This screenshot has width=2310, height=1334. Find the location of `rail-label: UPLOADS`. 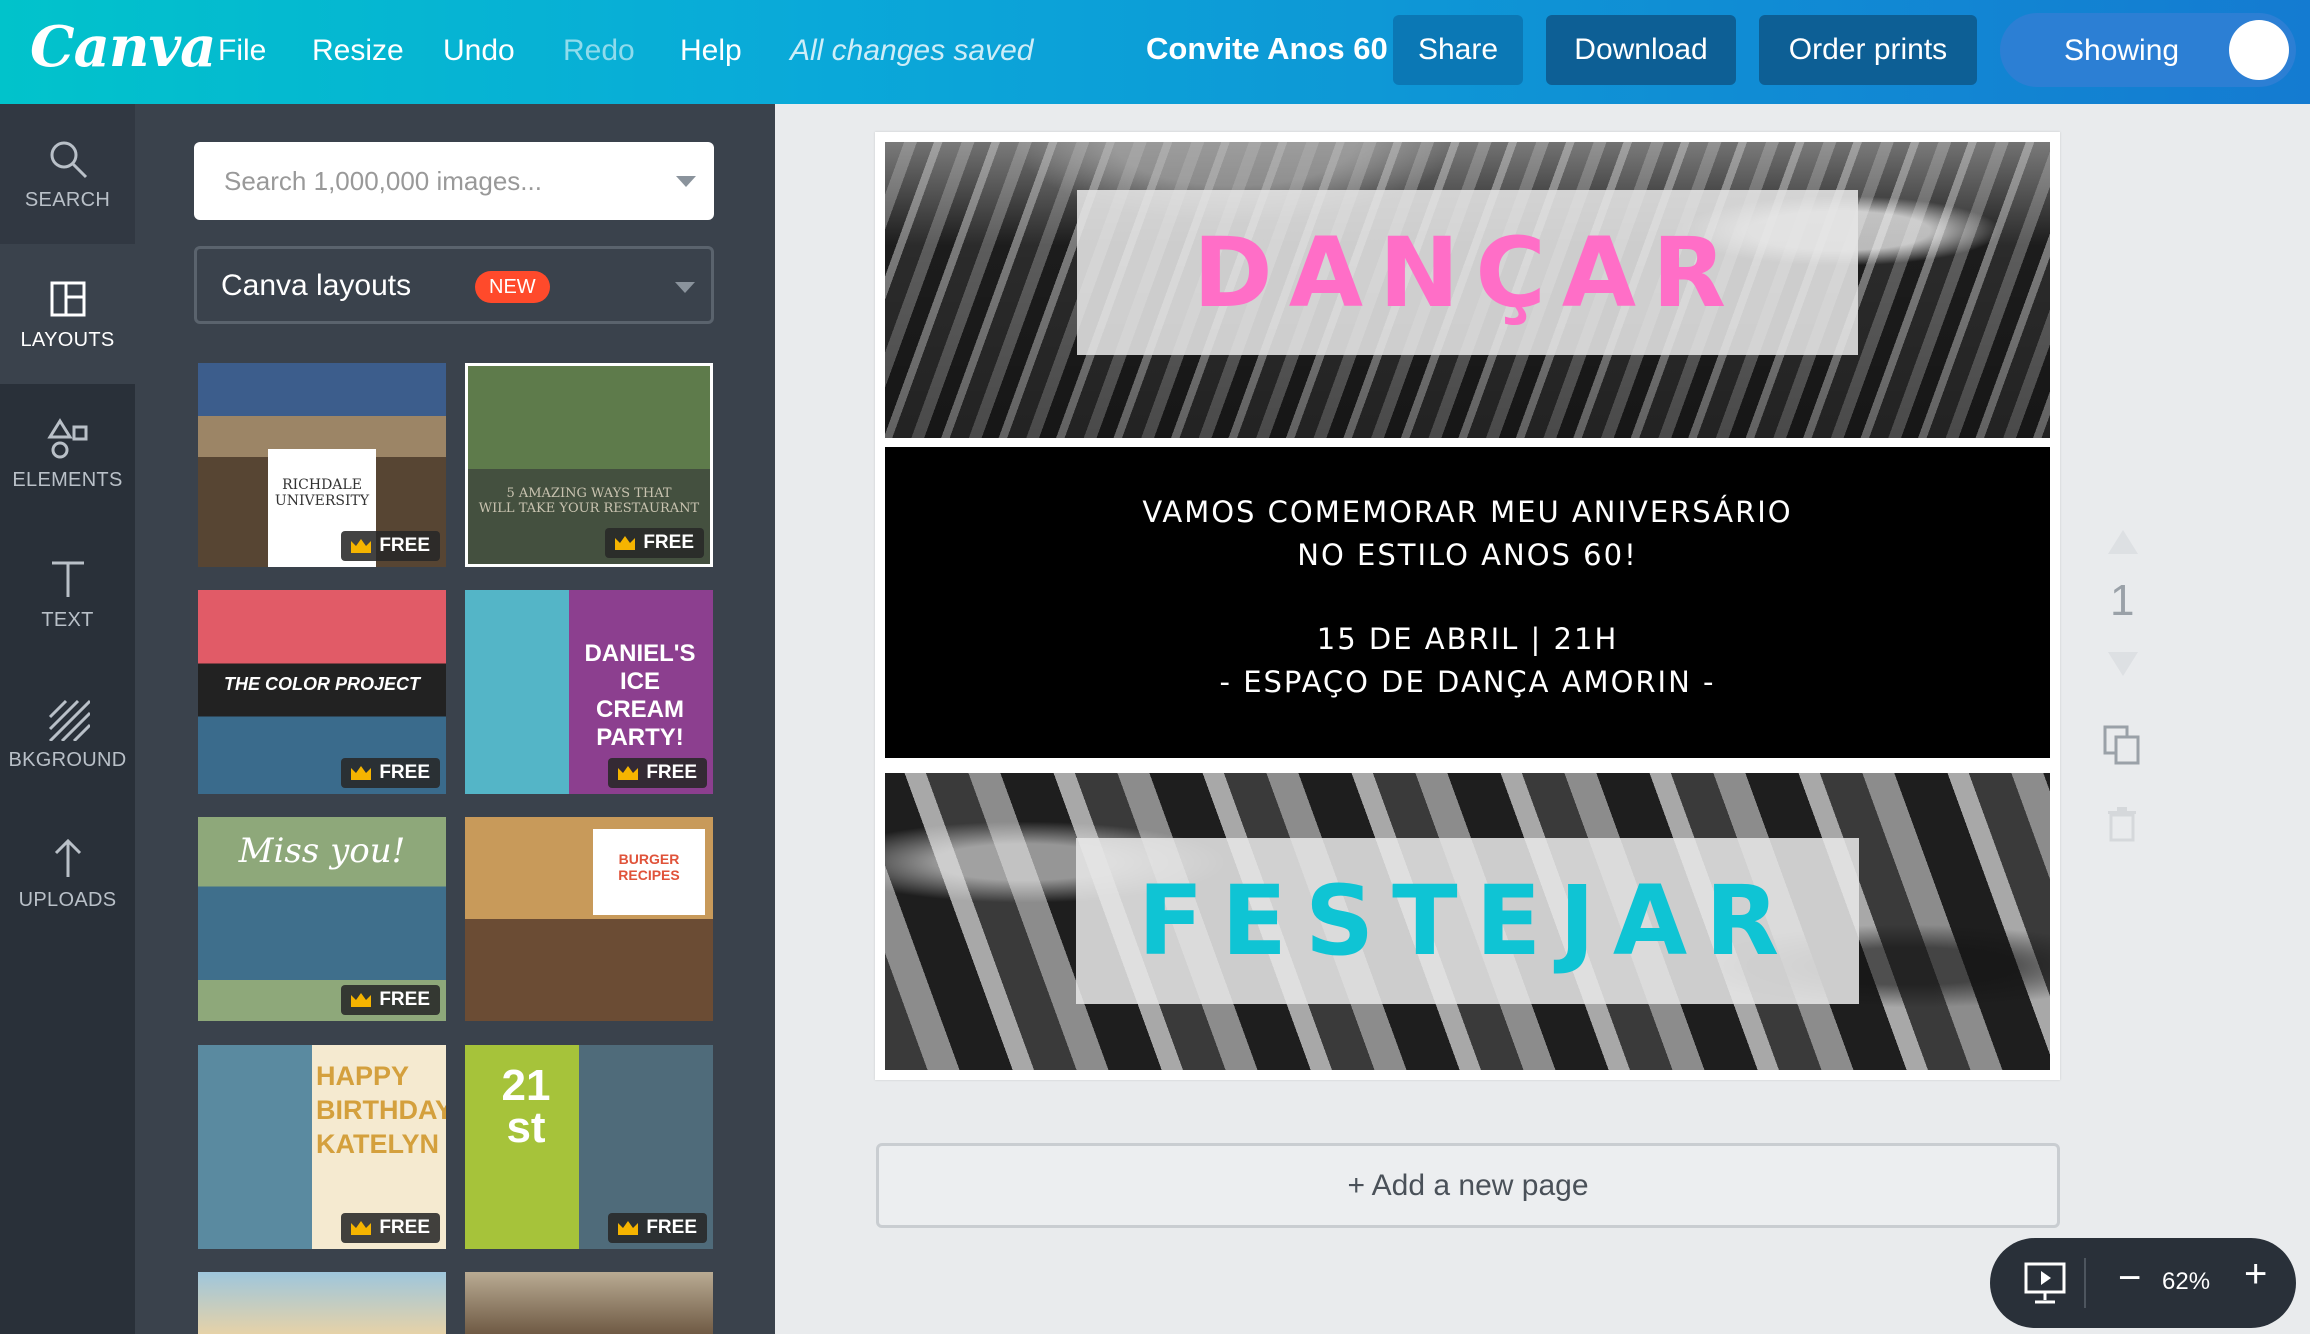

rail-label: UPLOADS is located at coordinates (67, 899).